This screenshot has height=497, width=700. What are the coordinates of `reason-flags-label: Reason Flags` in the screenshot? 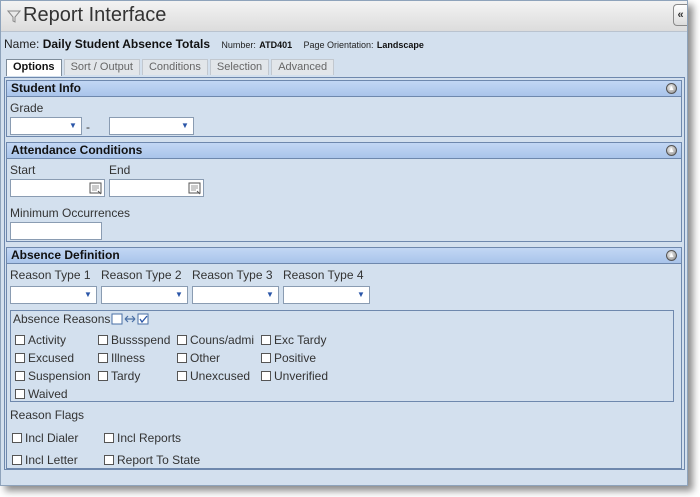 It's located at (47, 415).